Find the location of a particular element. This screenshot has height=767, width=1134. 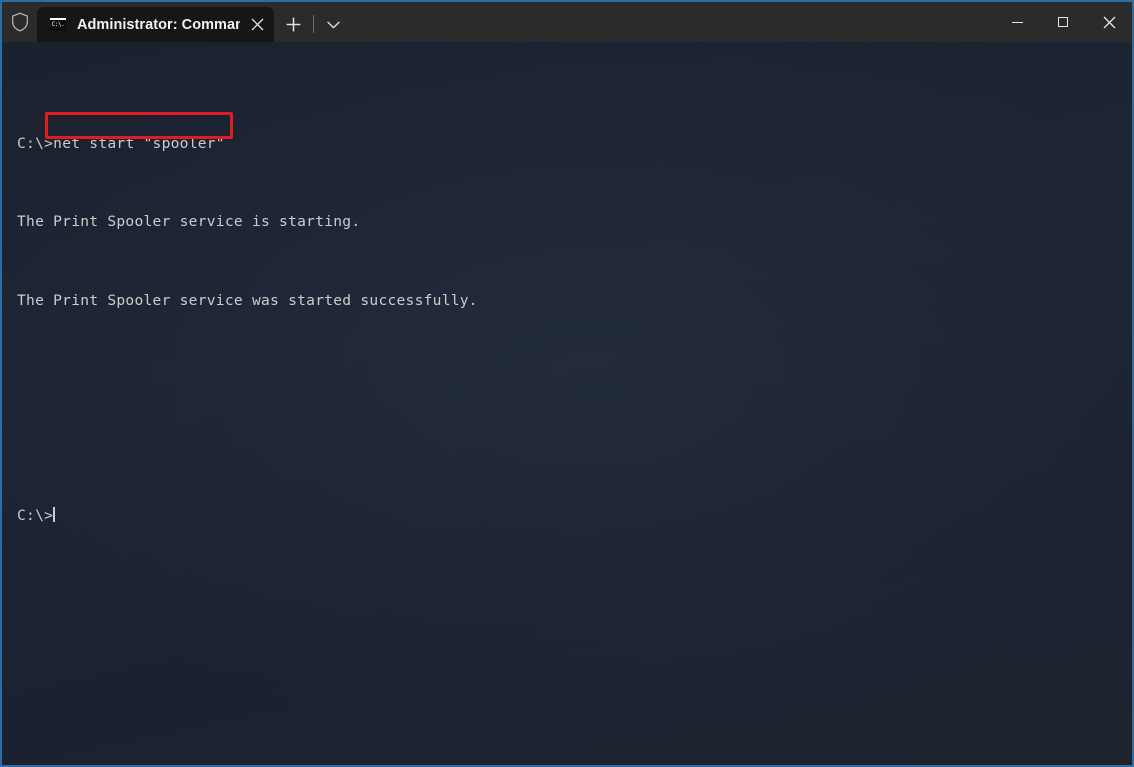

window-controls is located at coordinates (1063, 22).